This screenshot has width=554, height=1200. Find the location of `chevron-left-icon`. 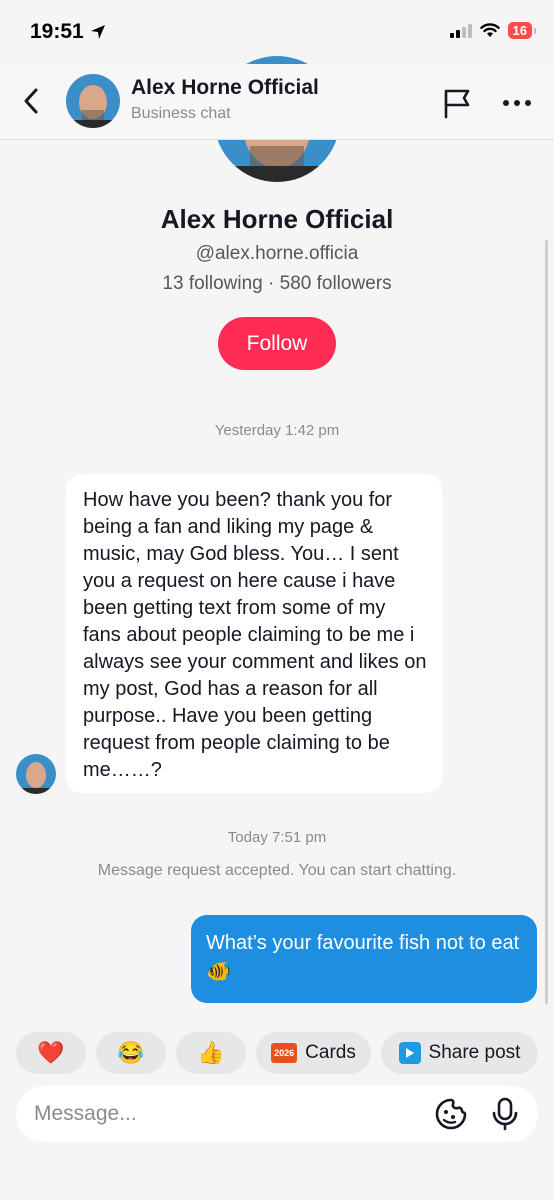

chevron-left-icon is located at coordinates (31, 101).